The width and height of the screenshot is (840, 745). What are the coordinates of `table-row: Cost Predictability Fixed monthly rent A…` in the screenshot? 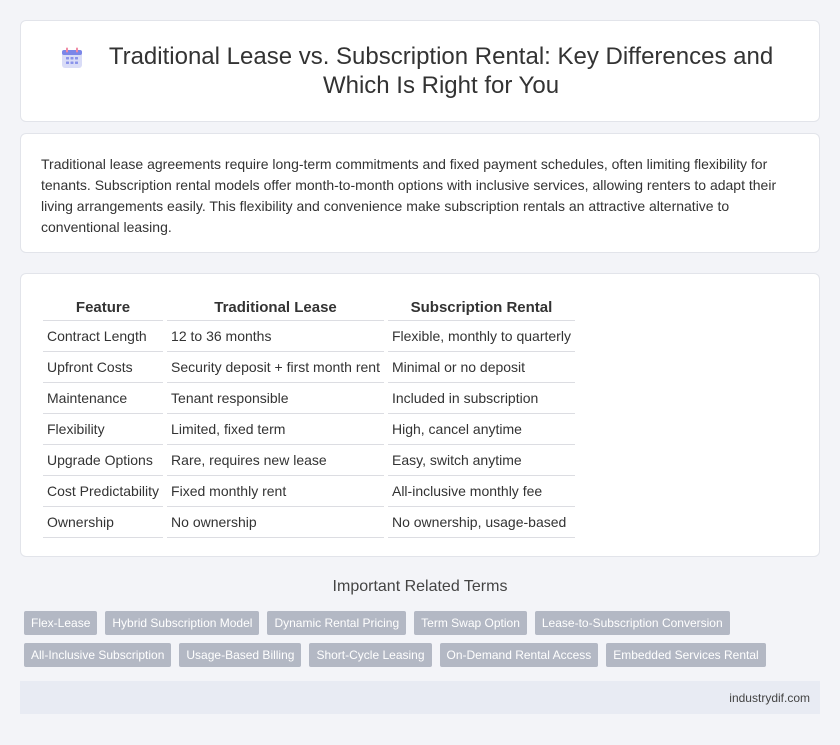 It's located at (309, 491).